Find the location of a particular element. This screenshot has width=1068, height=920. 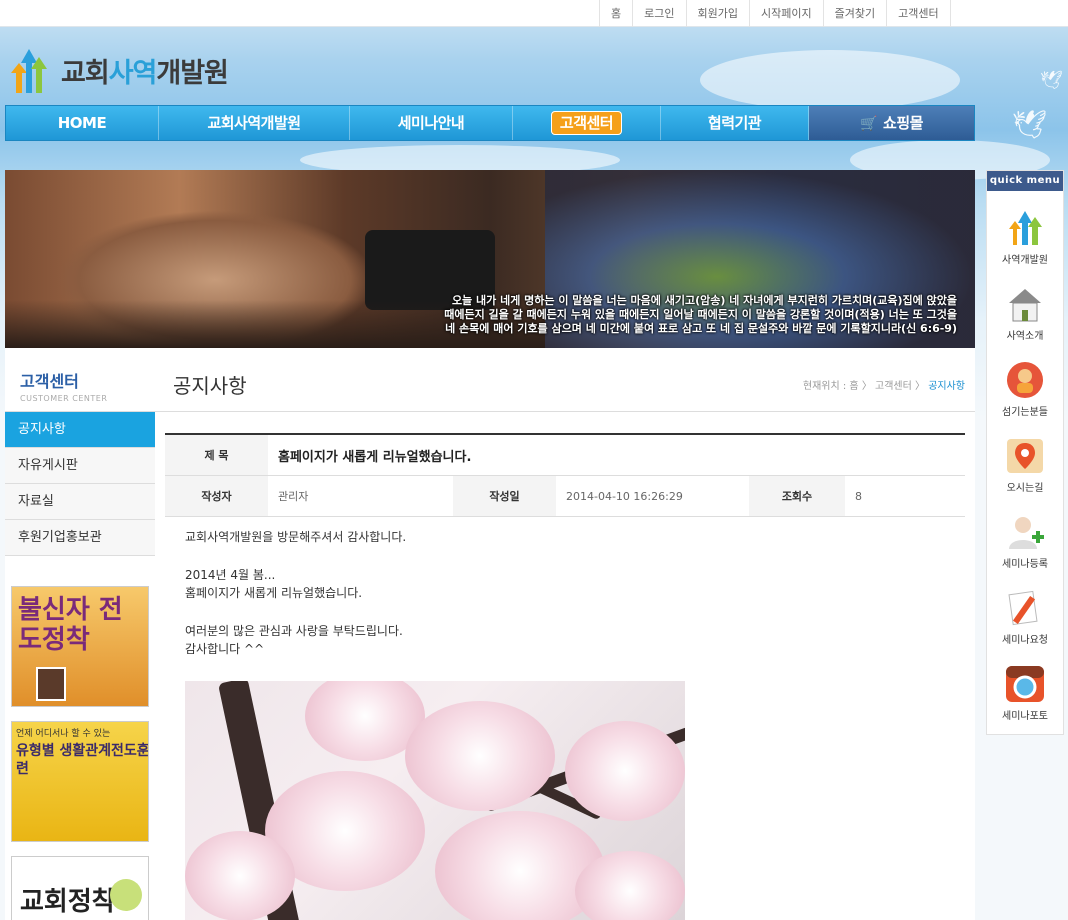

breadcrumb: 현재위치 : 홈 〉 고객센터 〉 공지사항 is located at coordinates (883, 386).